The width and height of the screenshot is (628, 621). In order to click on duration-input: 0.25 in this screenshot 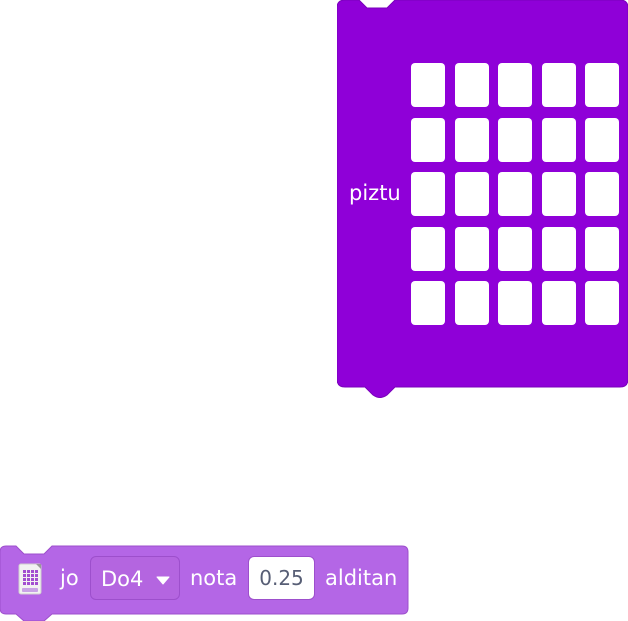, I will do `click(281, 578)`.